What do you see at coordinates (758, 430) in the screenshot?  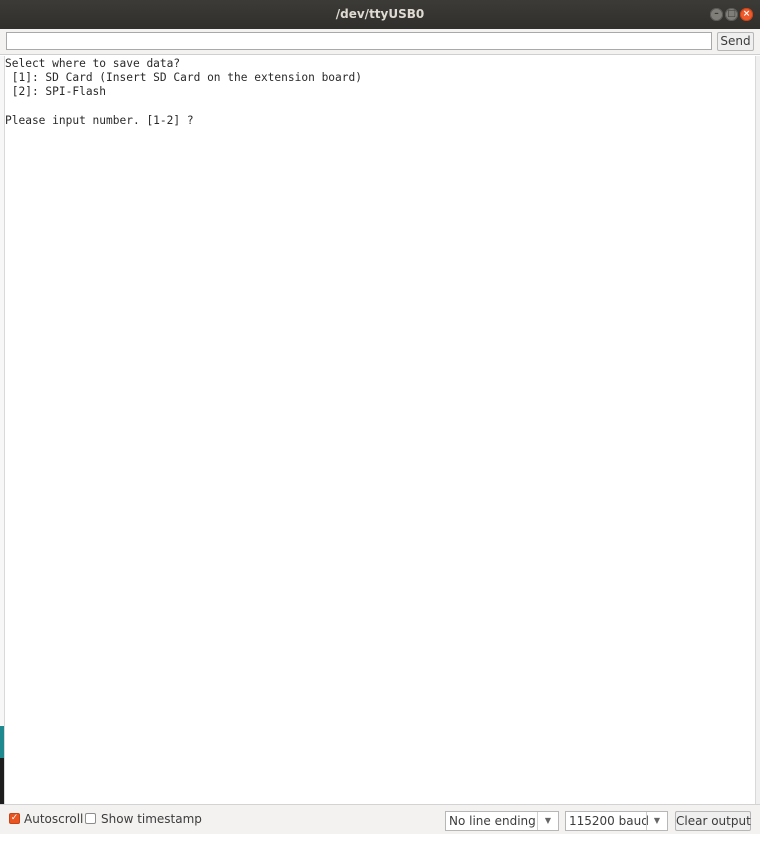 I see `right-edge` at bounding box center [758, 430].